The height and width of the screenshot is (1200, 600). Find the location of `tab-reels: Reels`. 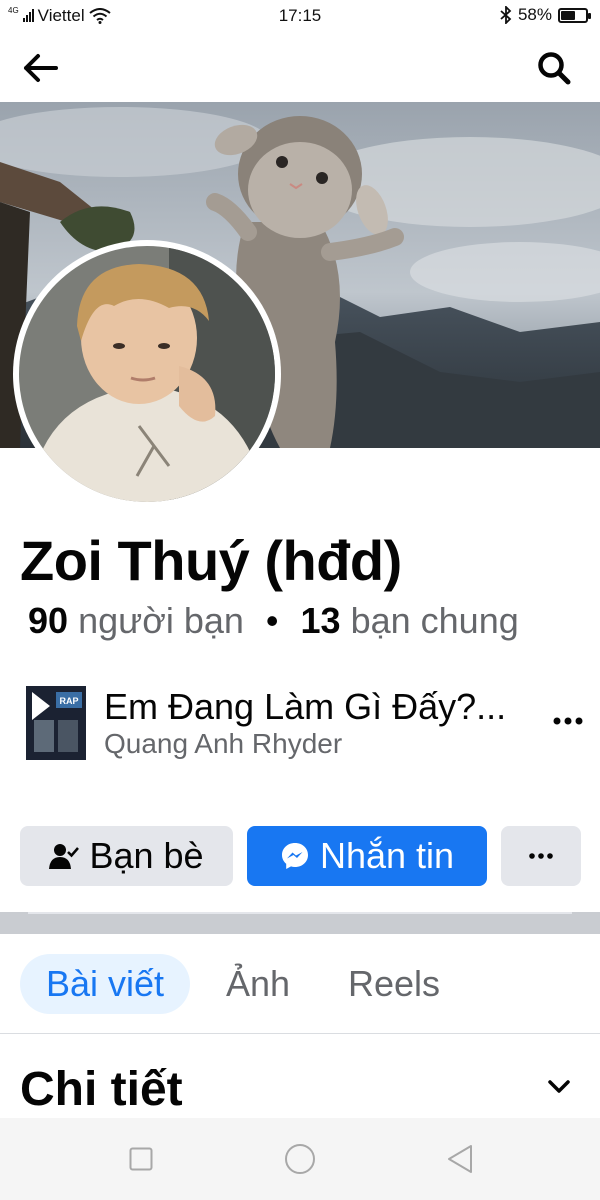

tab-reels: Reels is located at coordinates (394, 984).